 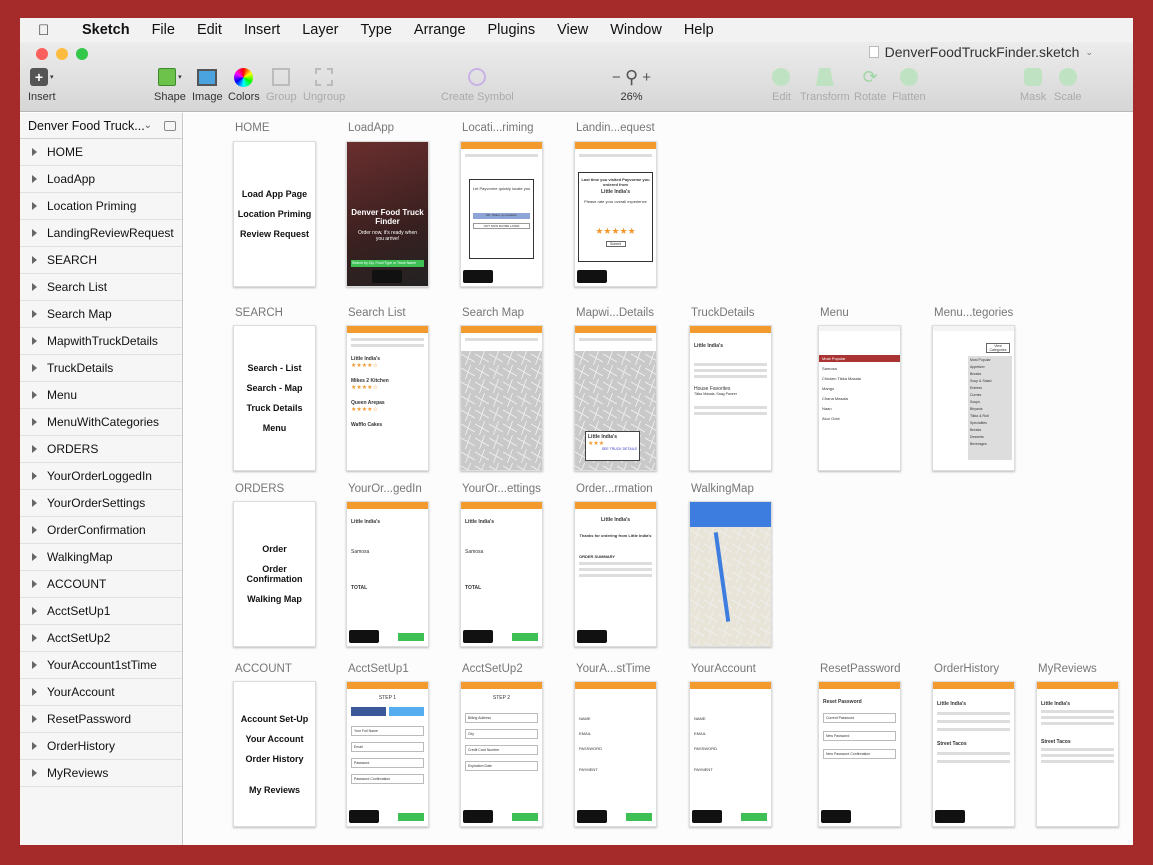 What do you see at coordinates (501, 574) in the screenshot?
I see `artboard-order-settings: Little India's Samosa TOTAL` at bounding box center [501, 574].